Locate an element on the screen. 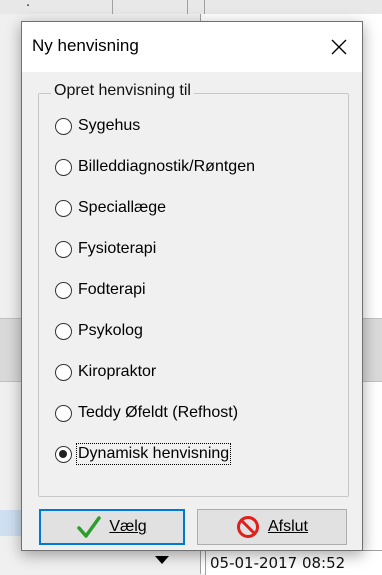 This screenshot has width=382, height=575. close-button is located at coordinates (339, 47).